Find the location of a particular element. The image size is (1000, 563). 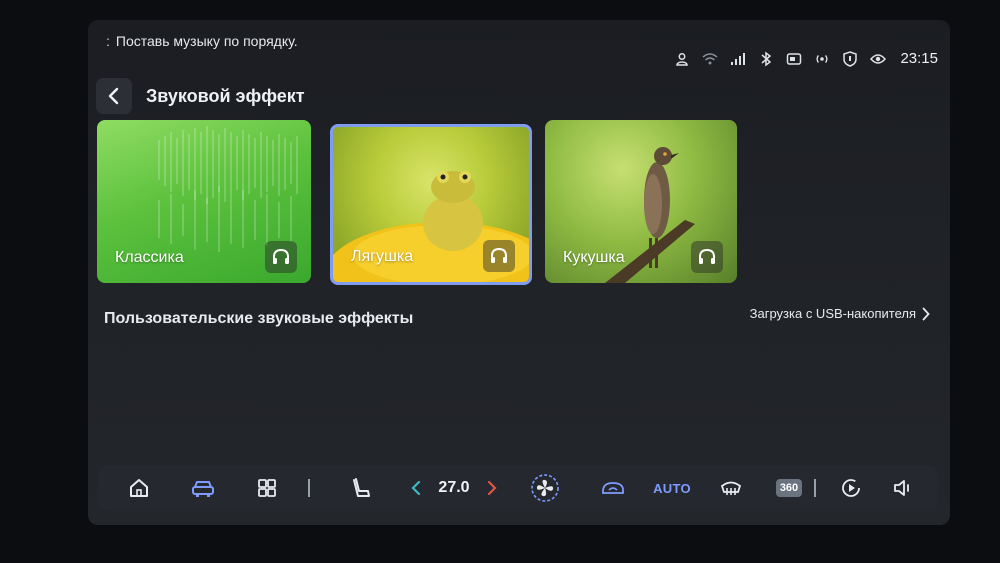

apps-icon is located at coordinates (267, 488).